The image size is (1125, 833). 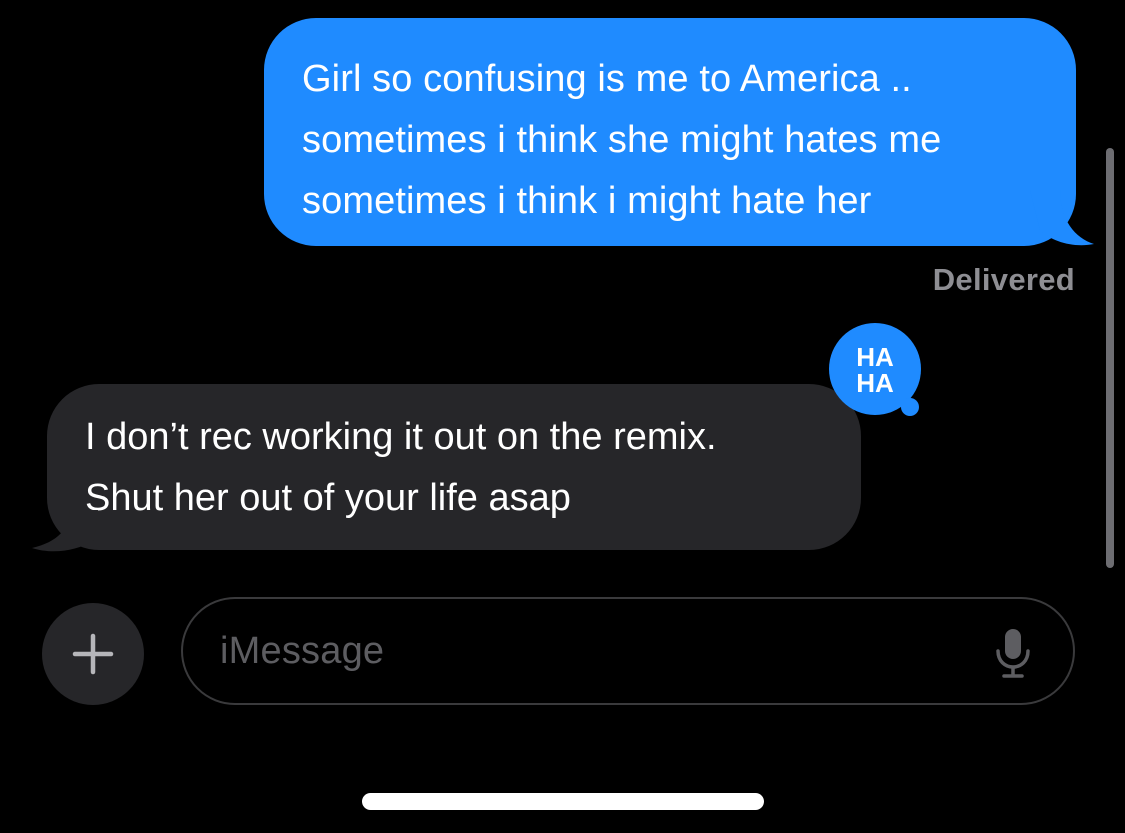 I want to click on message-line: I don’t rec working it out on the remix., so click(x=401, y=437).